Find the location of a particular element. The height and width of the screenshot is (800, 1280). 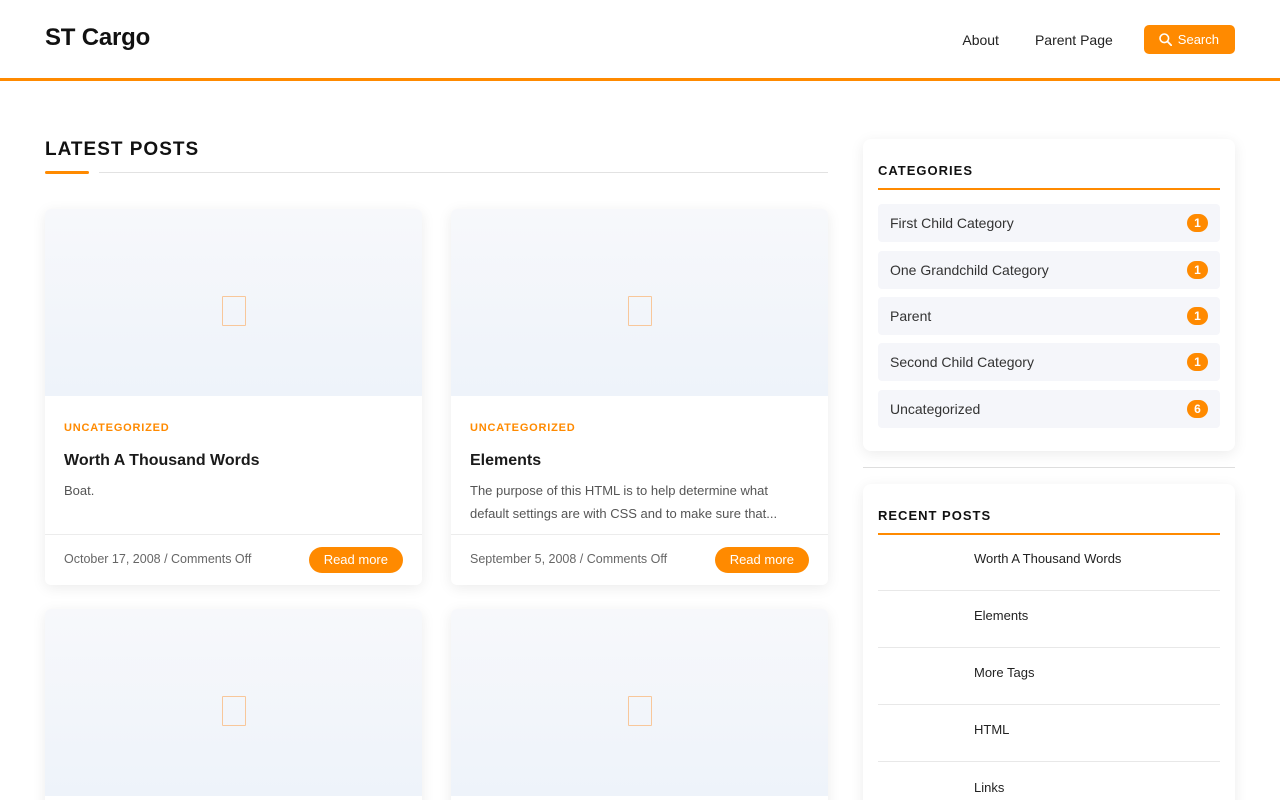

category-item: One Grandchild Category 1 is located at coordinates (1049, 270).